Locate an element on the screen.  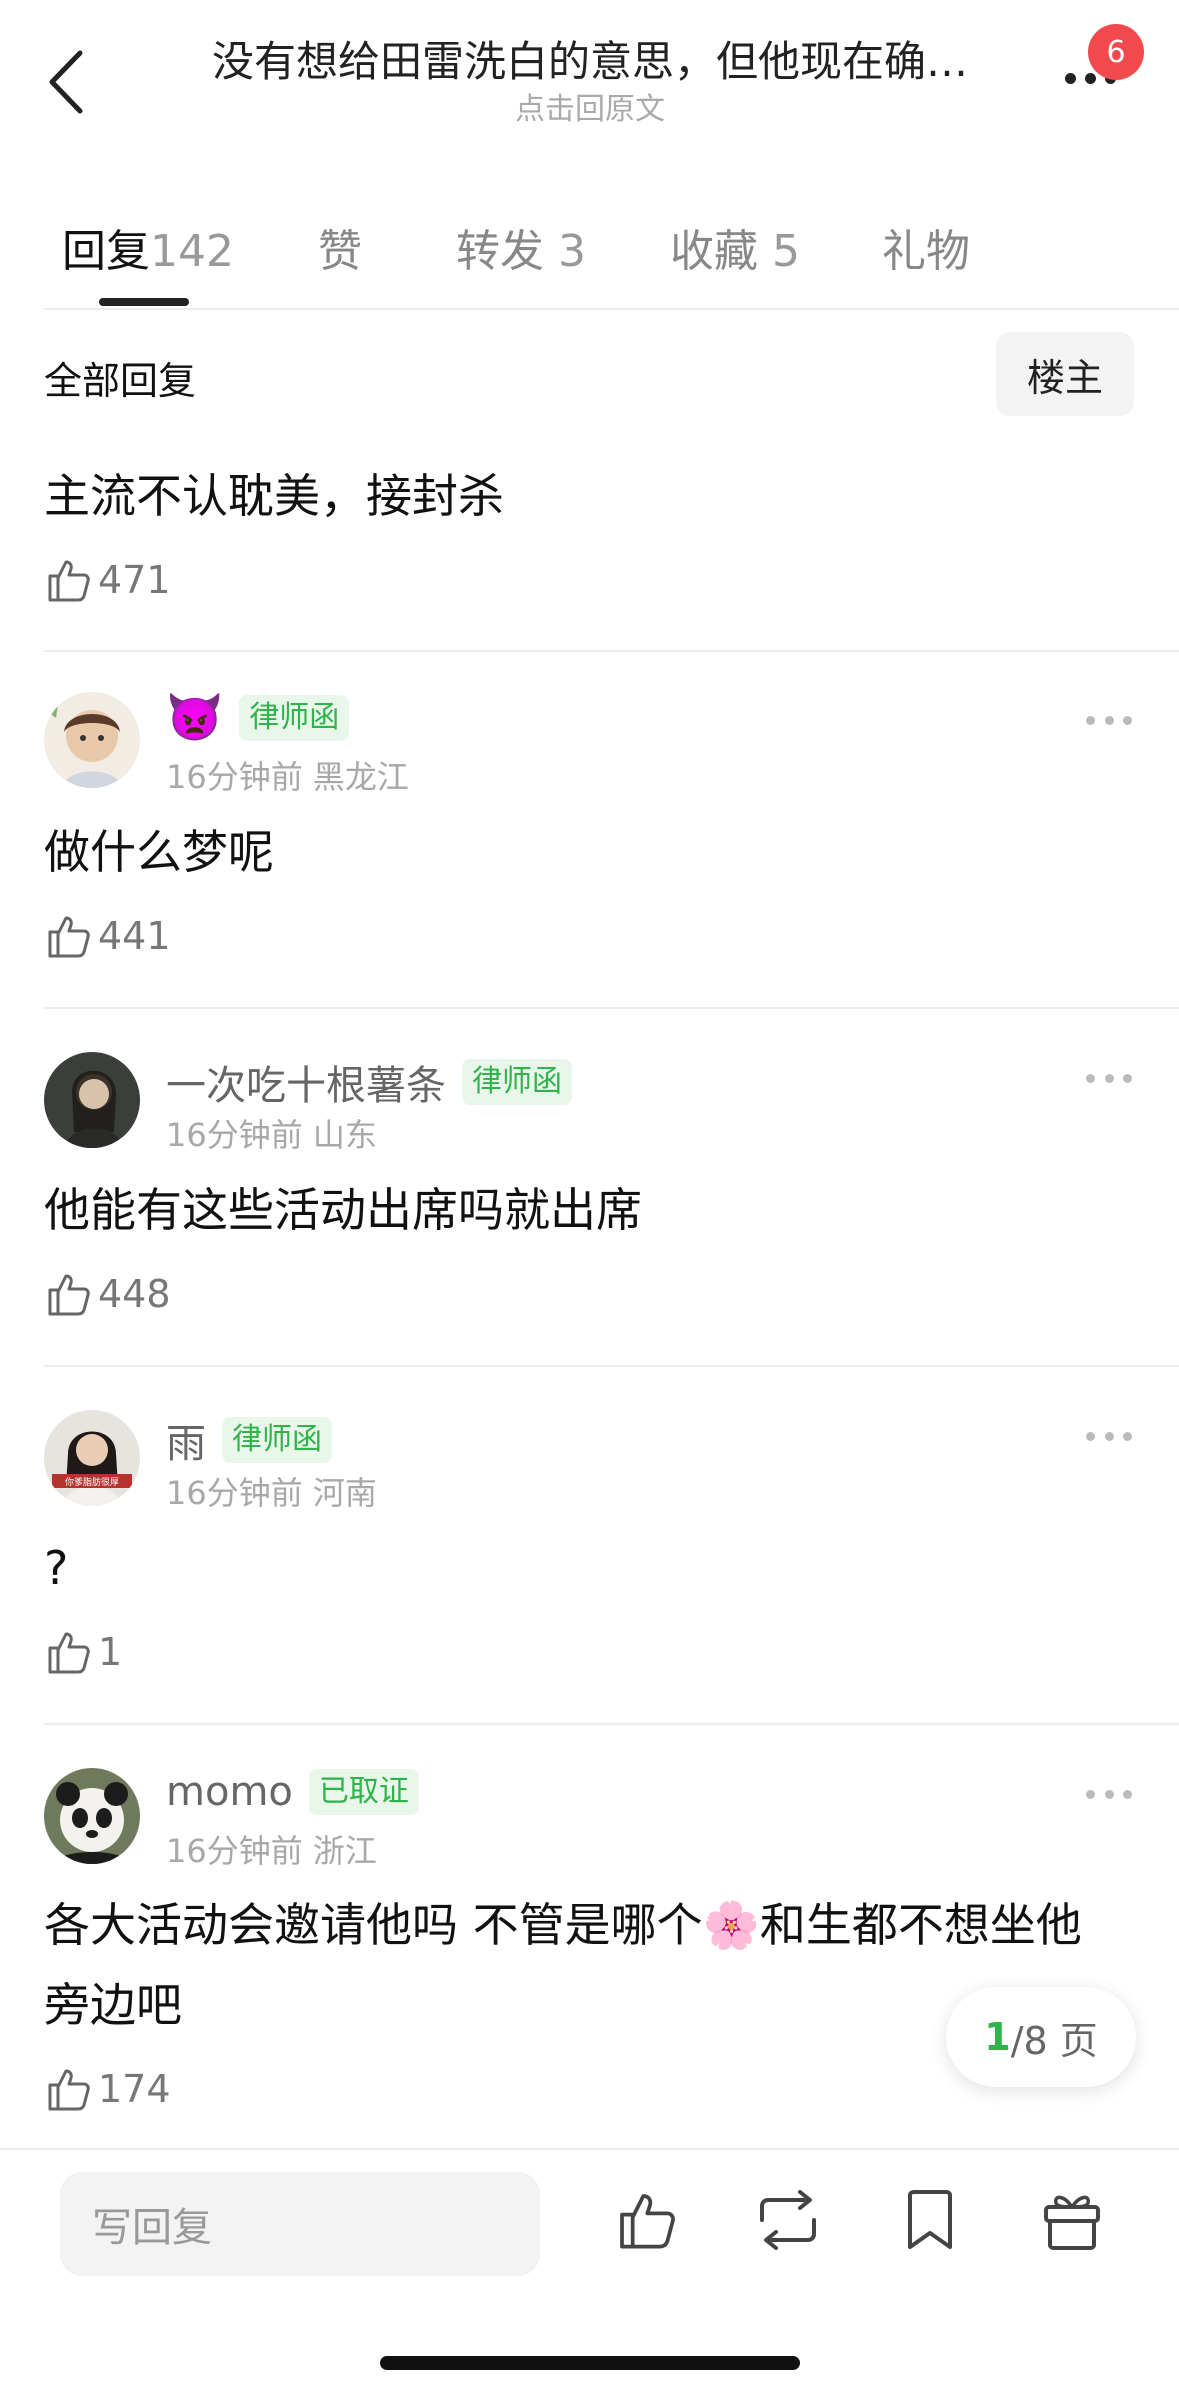
total-pages: /8 页 is located at coordinates (1054, 2040).